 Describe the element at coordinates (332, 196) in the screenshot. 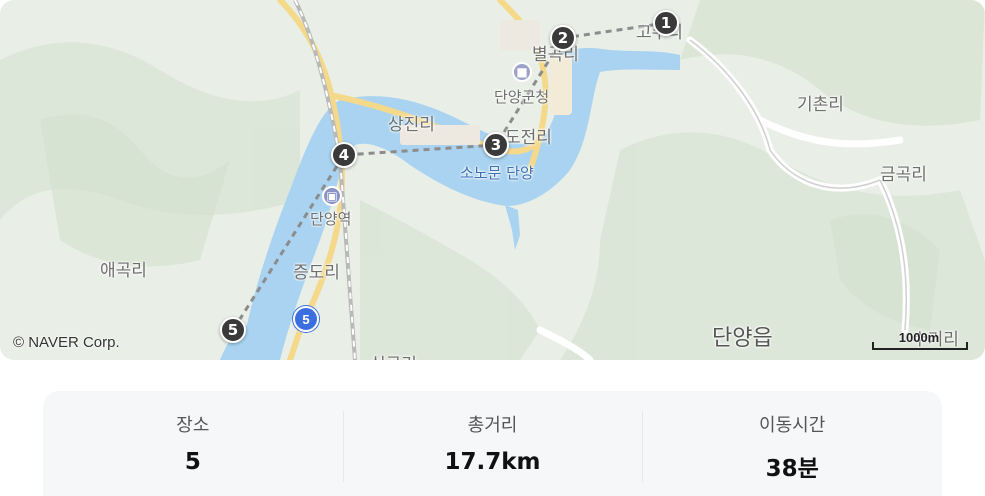

I see `train-station-icon: ▣` at that location.